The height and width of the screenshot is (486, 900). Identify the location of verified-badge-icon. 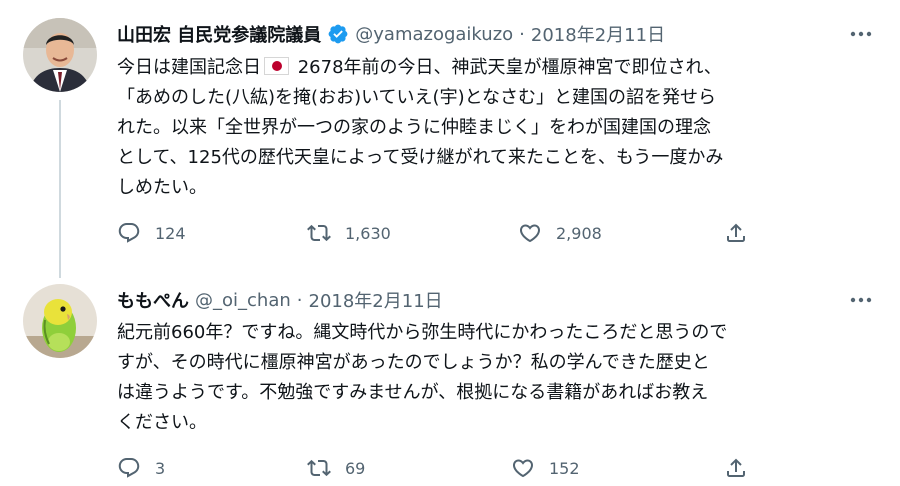
(338, 34).